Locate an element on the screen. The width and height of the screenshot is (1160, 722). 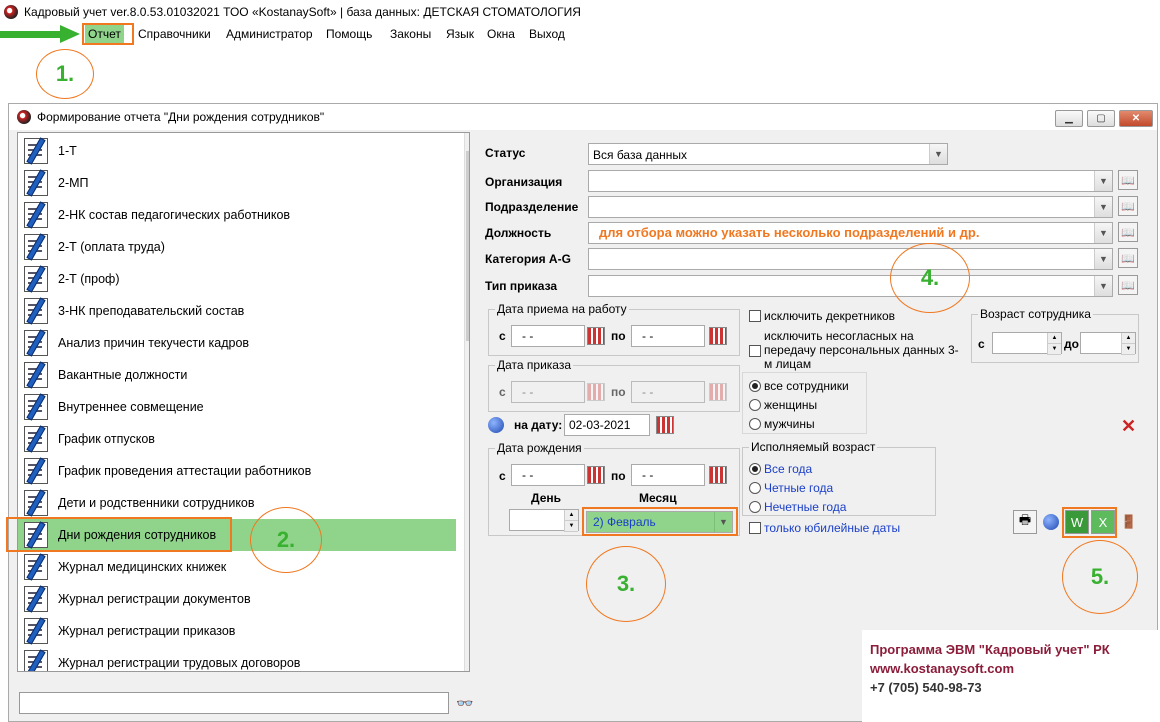
day-spinner: ▲ ▼ is located at coordinates (571, 521).